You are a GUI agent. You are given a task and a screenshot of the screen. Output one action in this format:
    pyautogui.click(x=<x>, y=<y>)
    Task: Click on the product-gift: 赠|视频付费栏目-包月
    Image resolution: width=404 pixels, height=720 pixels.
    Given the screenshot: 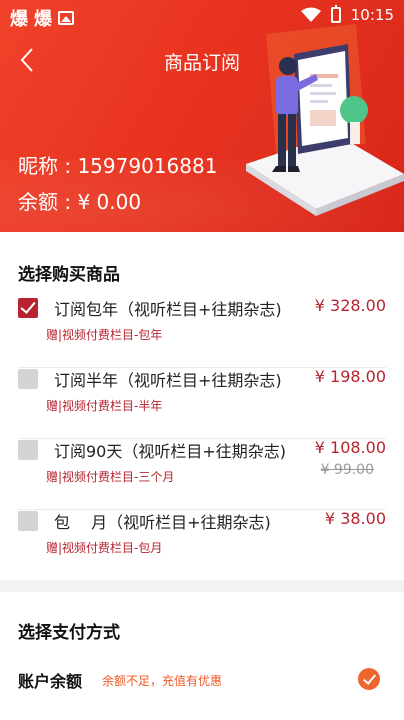 What is the action you would take?
    pyautogui.click(x=104, y=548)
    